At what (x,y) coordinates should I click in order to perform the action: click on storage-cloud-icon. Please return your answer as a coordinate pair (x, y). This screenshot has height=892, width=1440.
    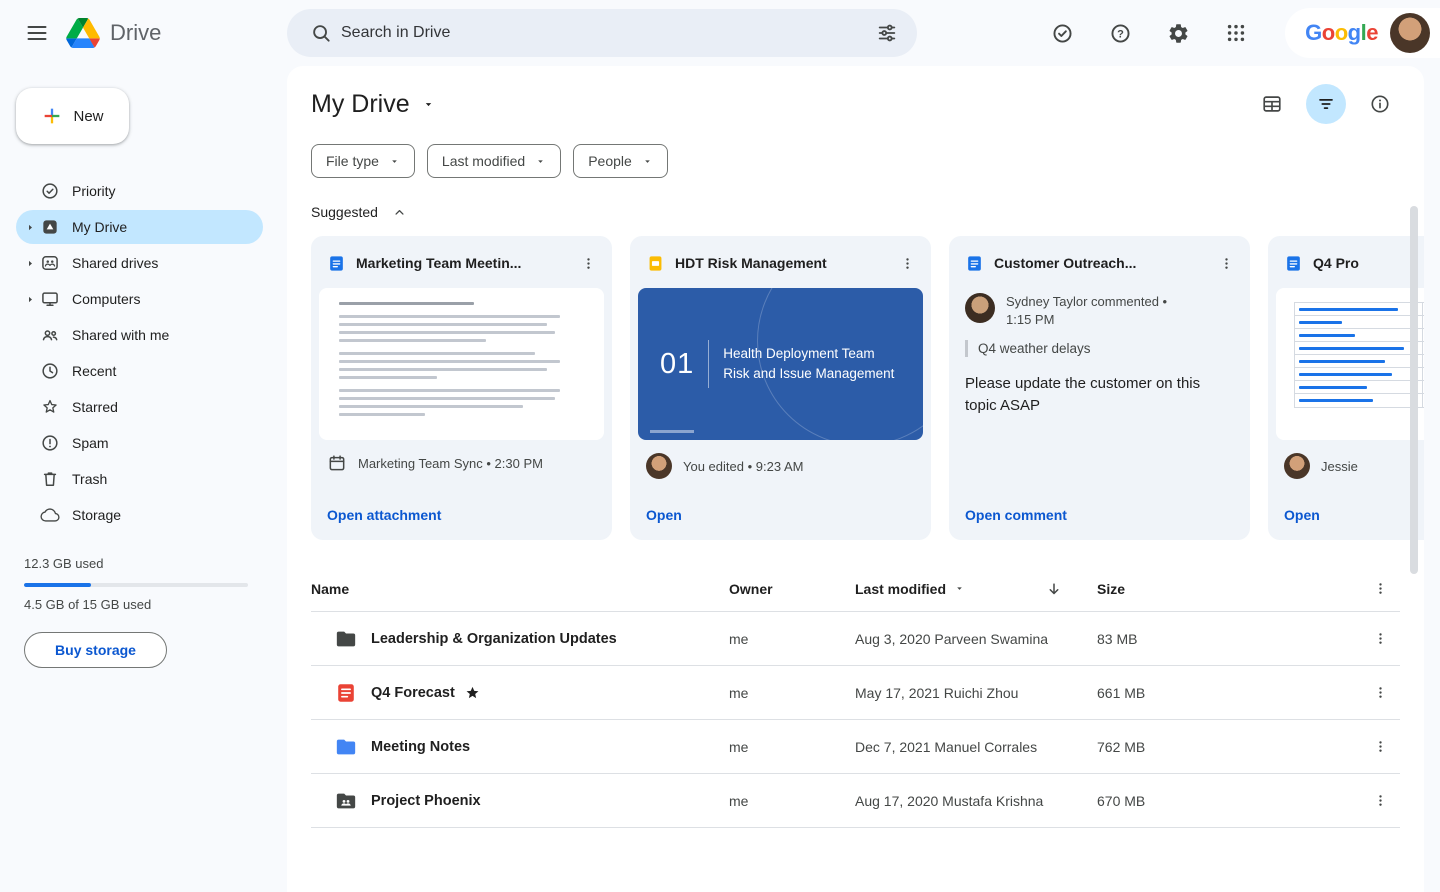
    Looking at the image, I should click on (50, 515).